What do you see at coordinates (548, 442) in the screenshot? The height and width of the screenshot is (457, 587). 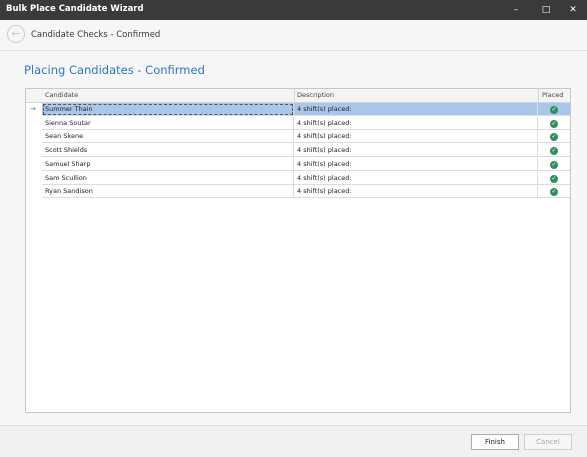 I see `cancel-button: Cancel` at bounding box center [548, 442].